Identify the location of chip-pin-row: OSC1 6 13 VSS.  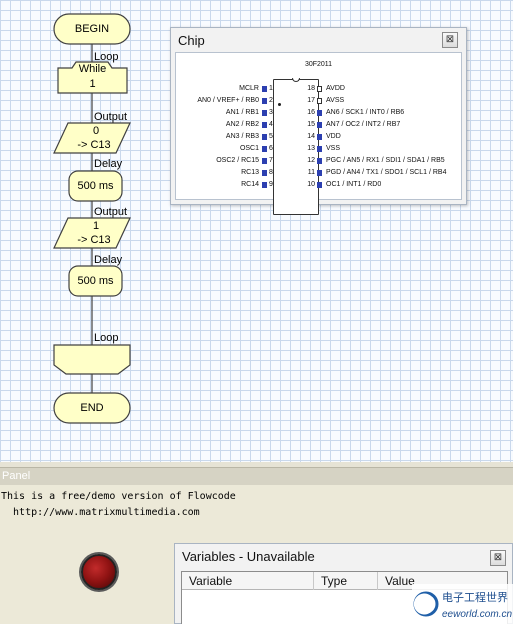
(319, 149).